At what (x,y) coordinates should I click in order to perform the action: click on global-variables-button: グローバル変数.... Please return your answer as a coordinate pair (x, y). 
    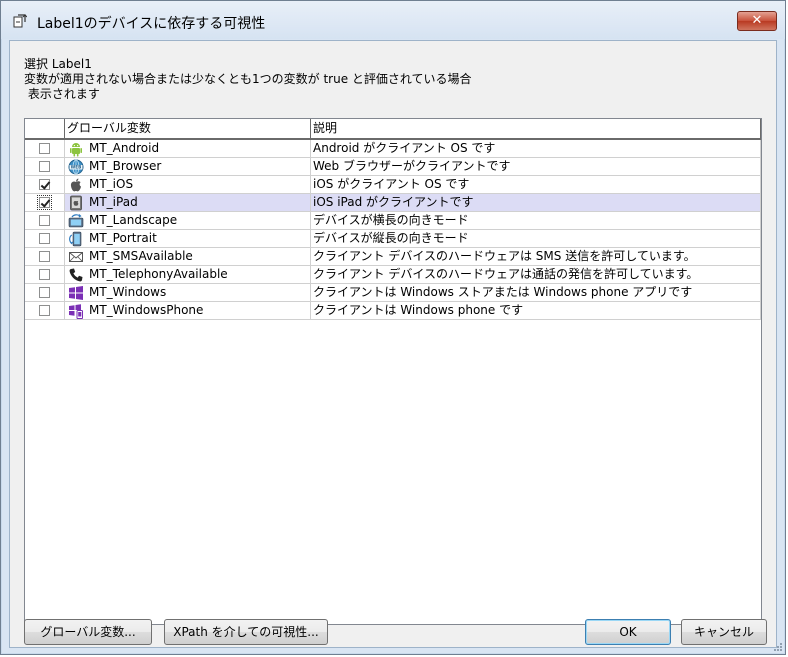
    Looking at the image, I should click on (88, 632).